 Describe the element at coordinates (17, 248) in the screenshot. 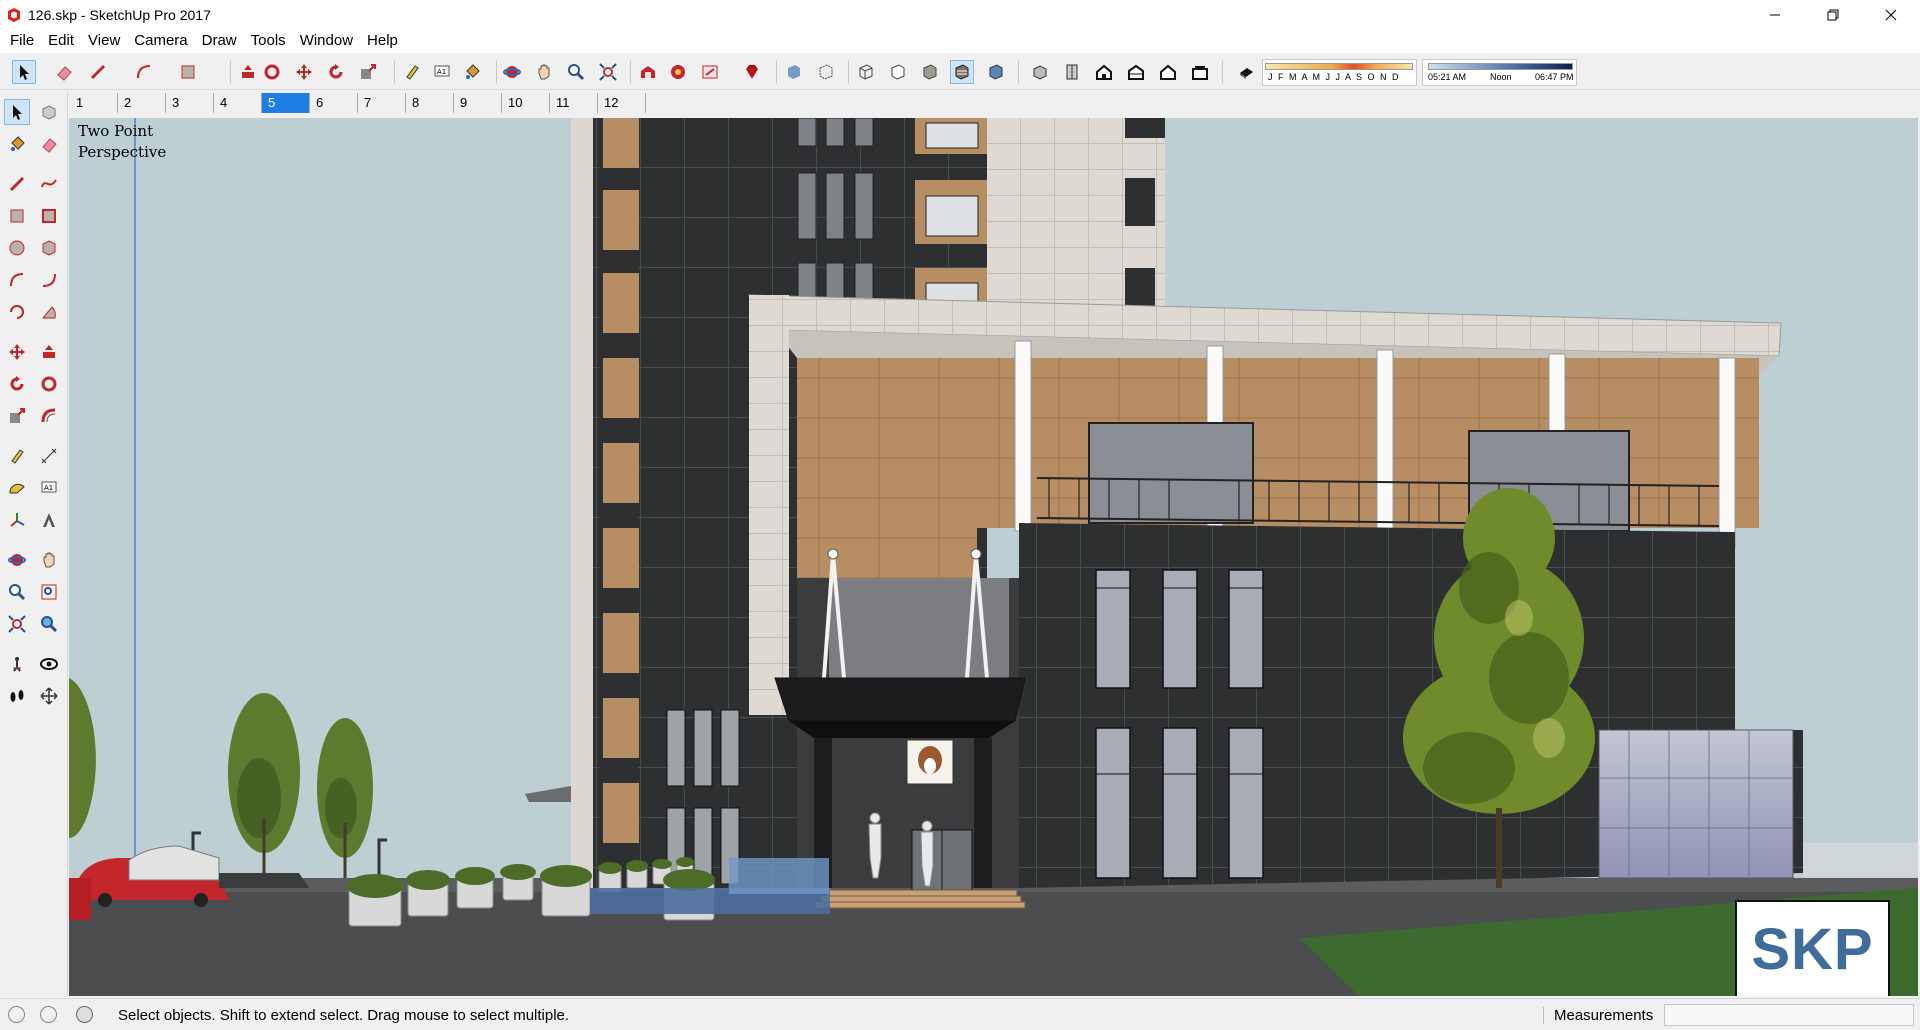

I see `circle-tool` at that location.